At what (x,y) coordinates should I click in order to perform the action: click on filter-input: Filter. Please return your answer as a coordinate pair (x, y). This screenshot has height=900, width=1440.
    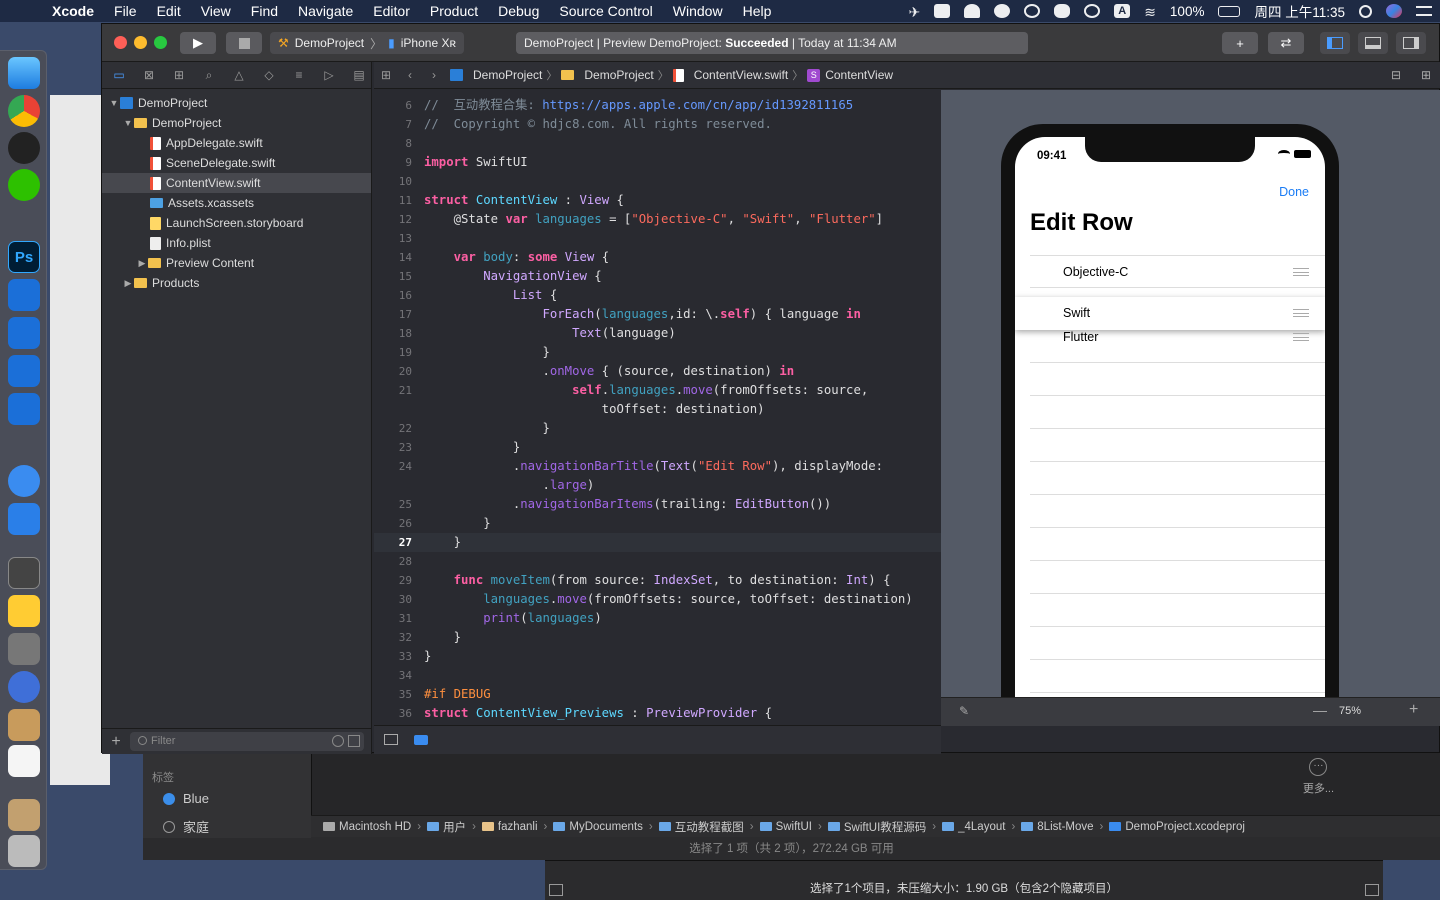
    Looking at the image, I should click on (247, 741).